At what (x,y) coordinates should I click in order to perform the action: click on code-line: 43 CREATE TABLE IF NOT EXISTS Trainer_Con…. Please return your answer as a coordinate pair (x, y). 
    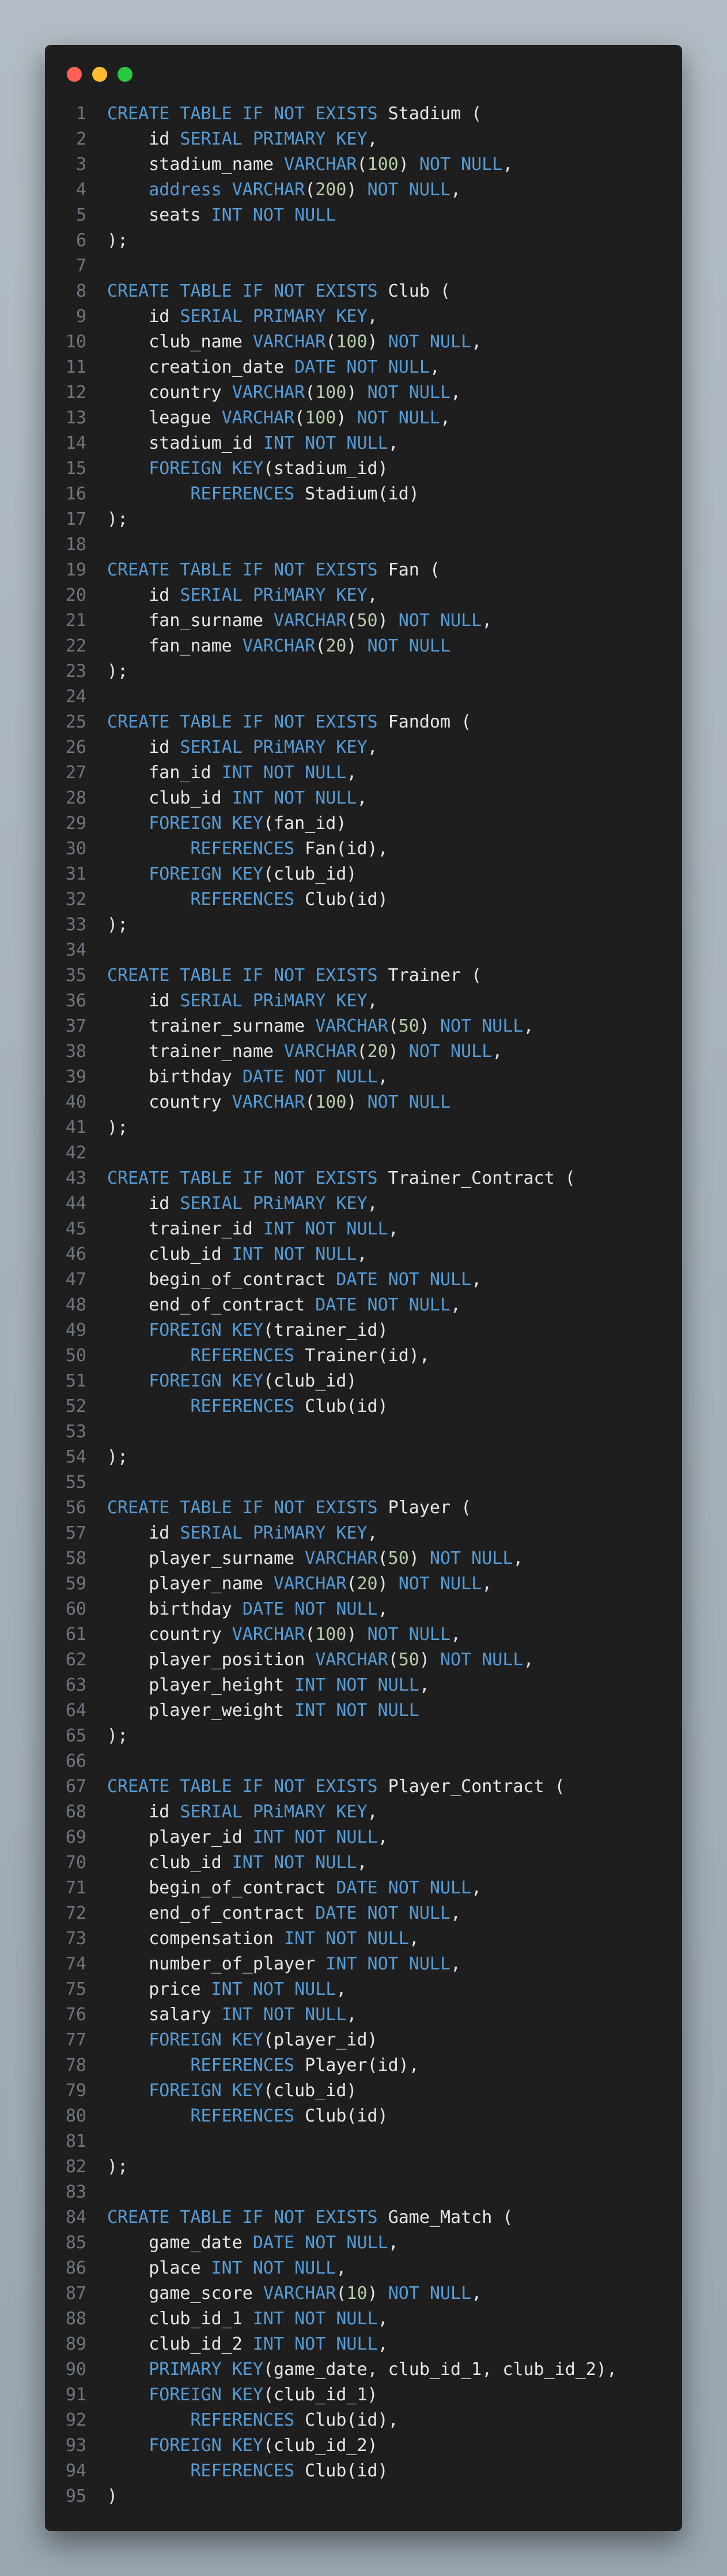
    Looking at the image, I should click on (363, 1178).